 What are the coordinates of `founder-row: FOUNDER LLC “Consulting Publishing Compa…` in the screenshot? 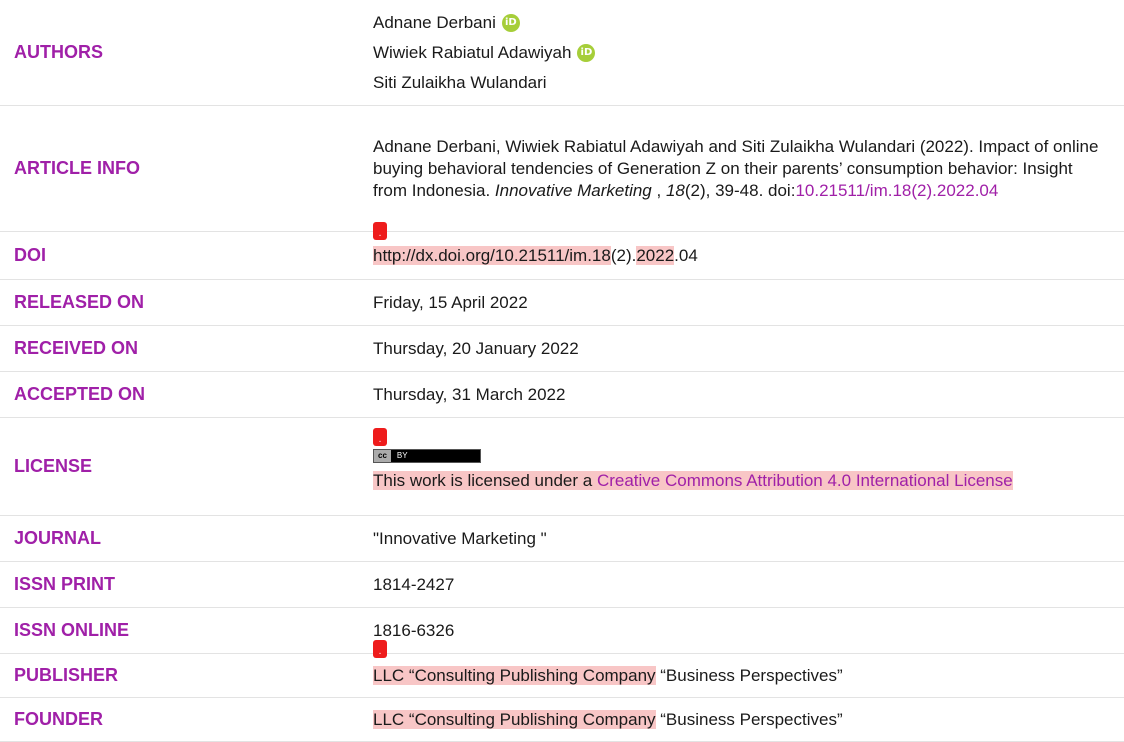 It's located at (562, 720).